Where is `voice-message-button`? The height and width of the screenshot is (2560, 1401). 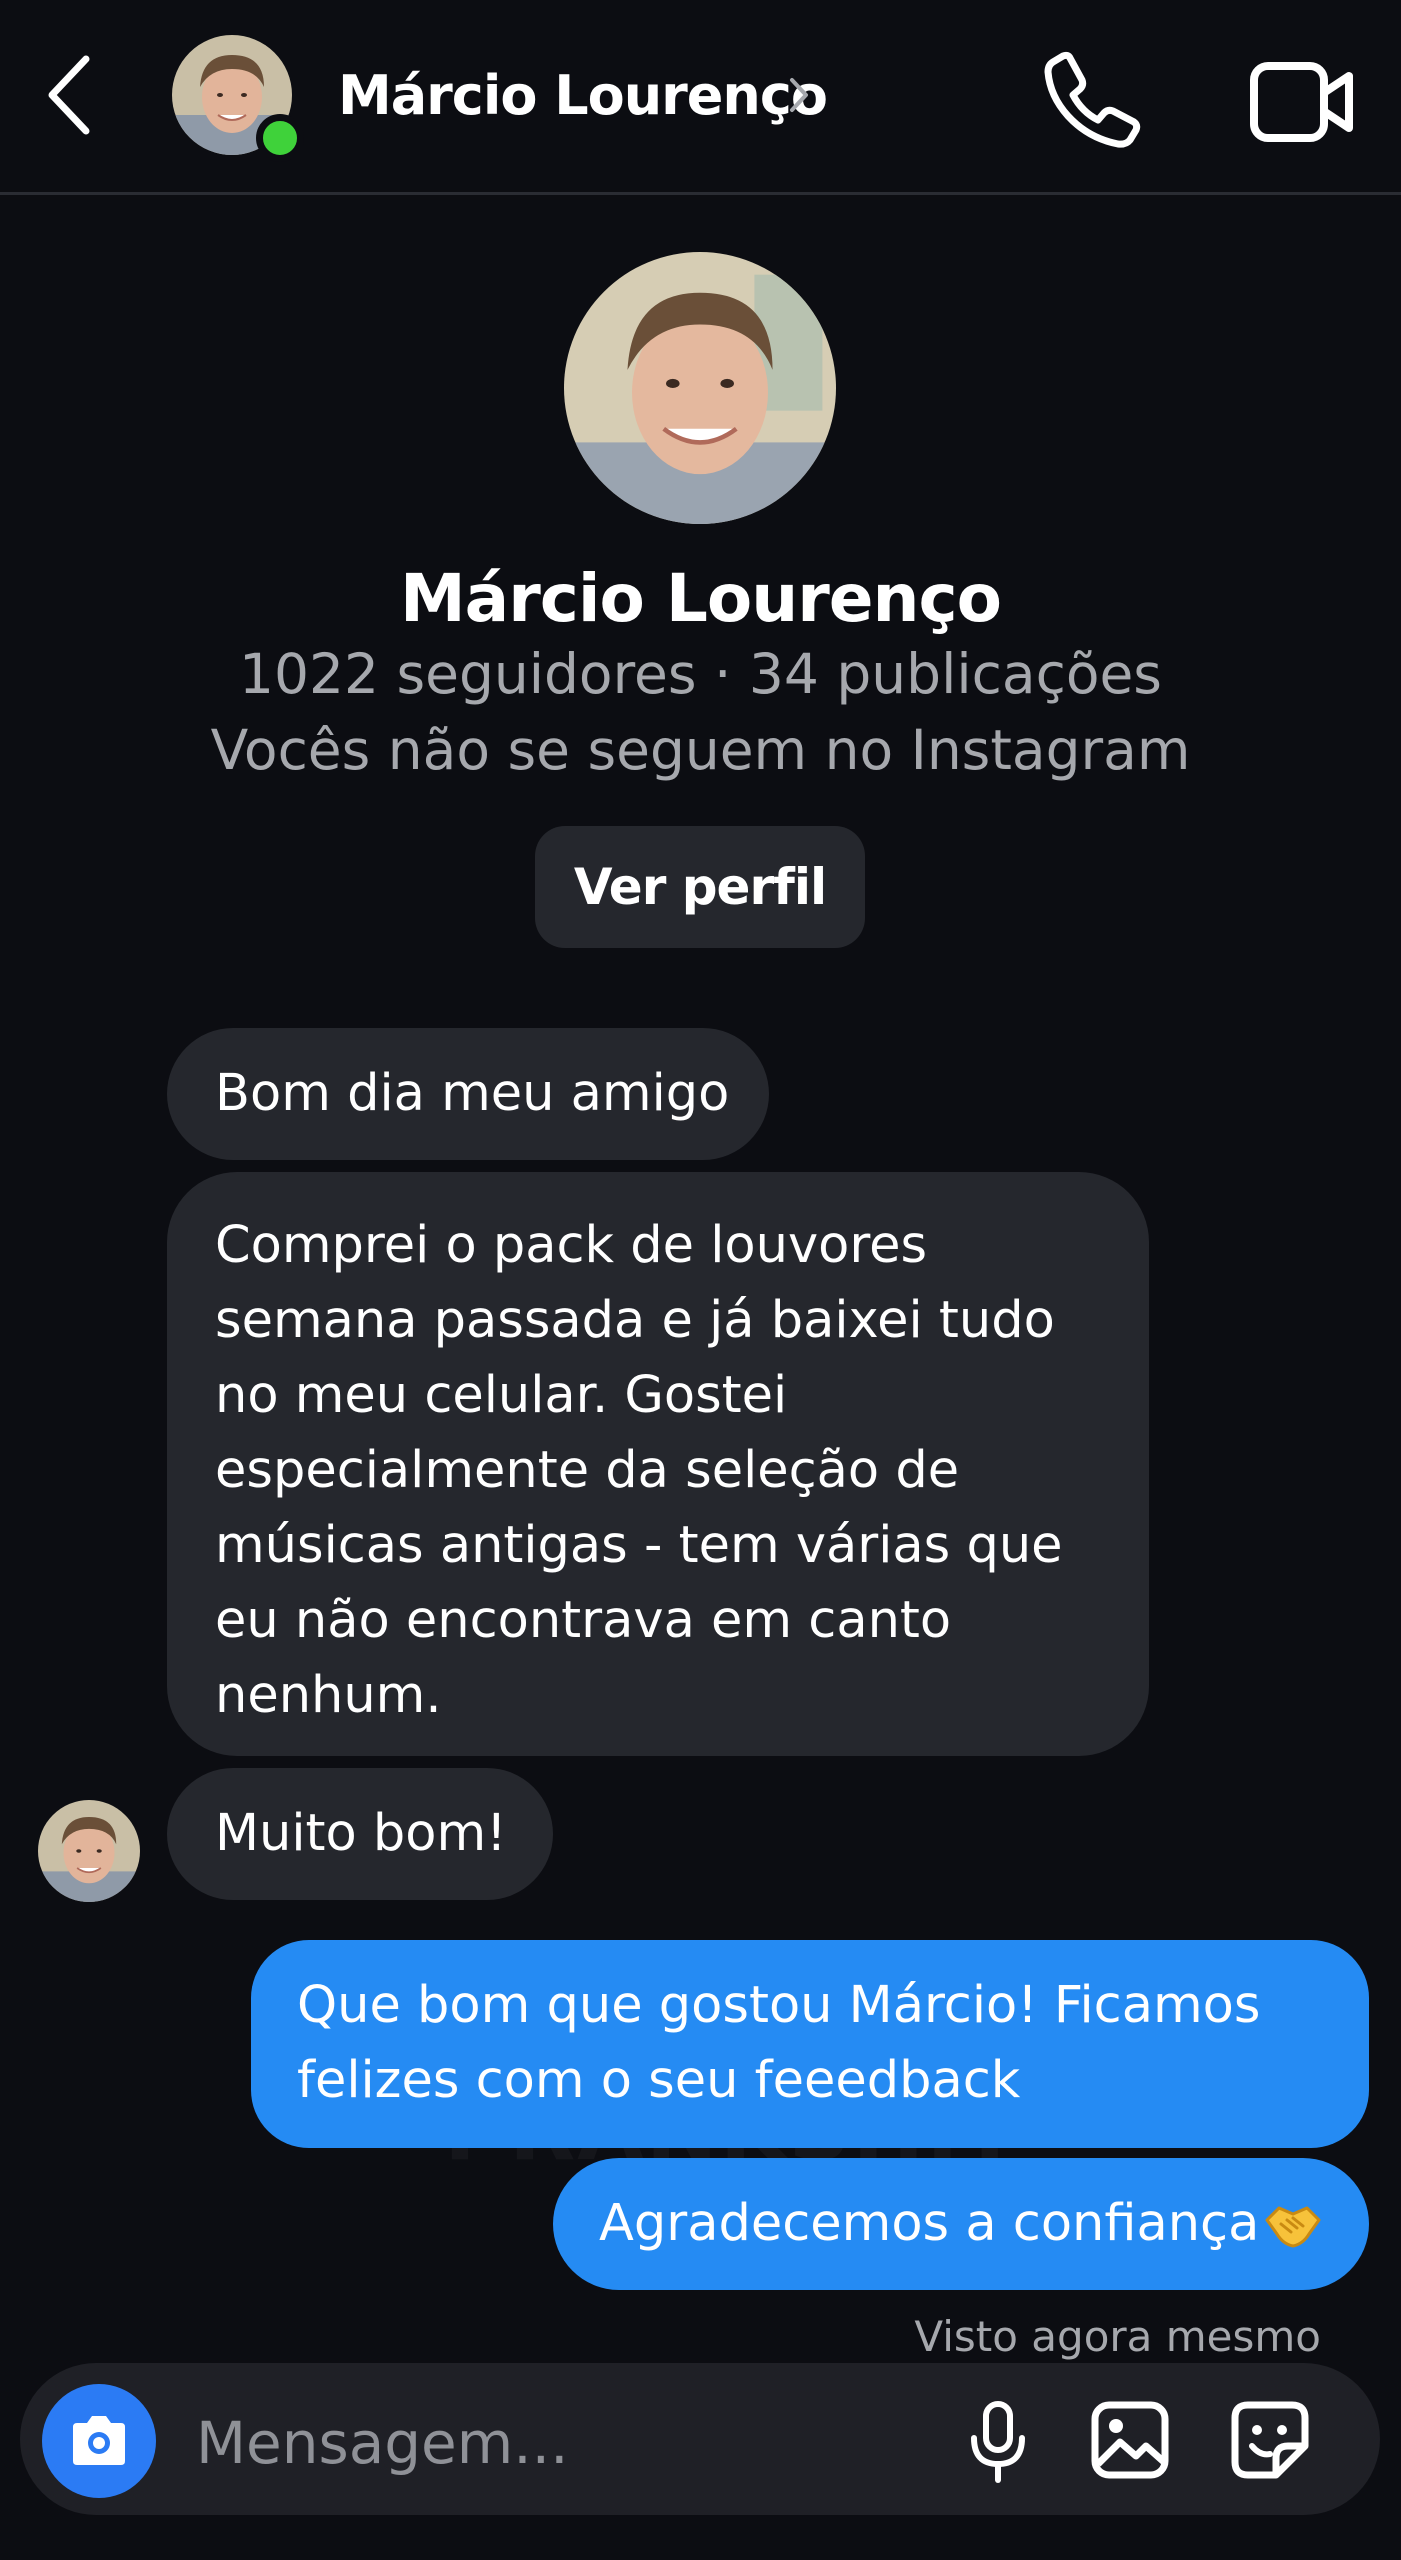 voice-message-button is located at coordinates (998, 2442).